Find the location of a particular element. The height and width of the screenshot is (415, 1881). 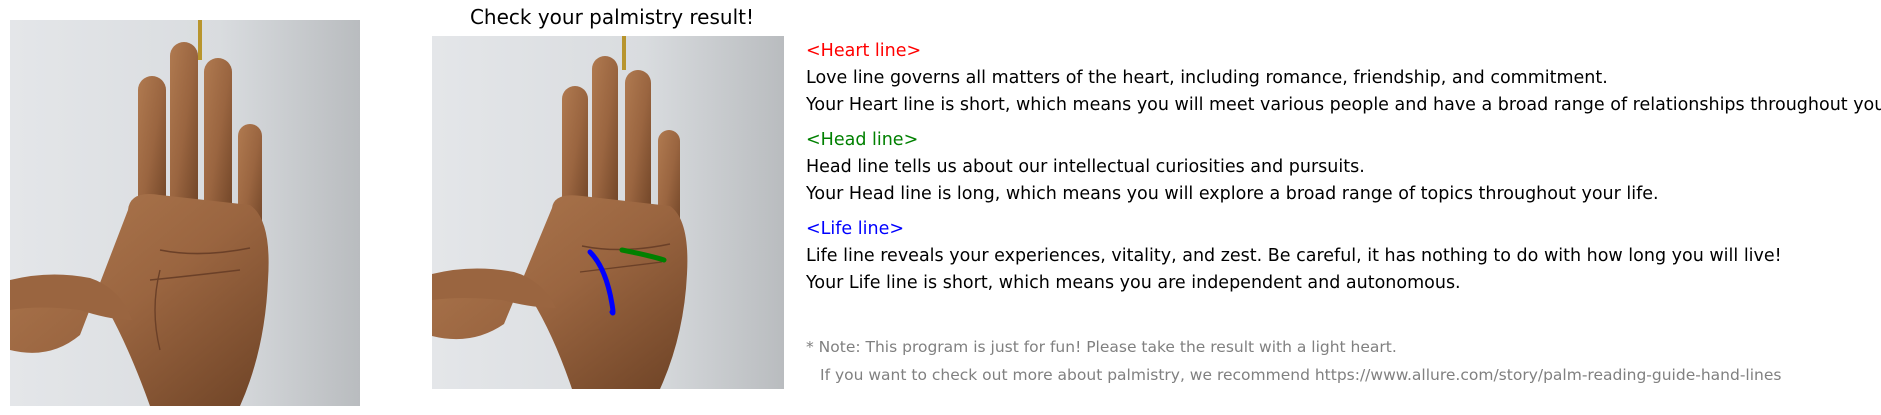

result-title: Check your palmistry result! is located at coordinates (612, 17).